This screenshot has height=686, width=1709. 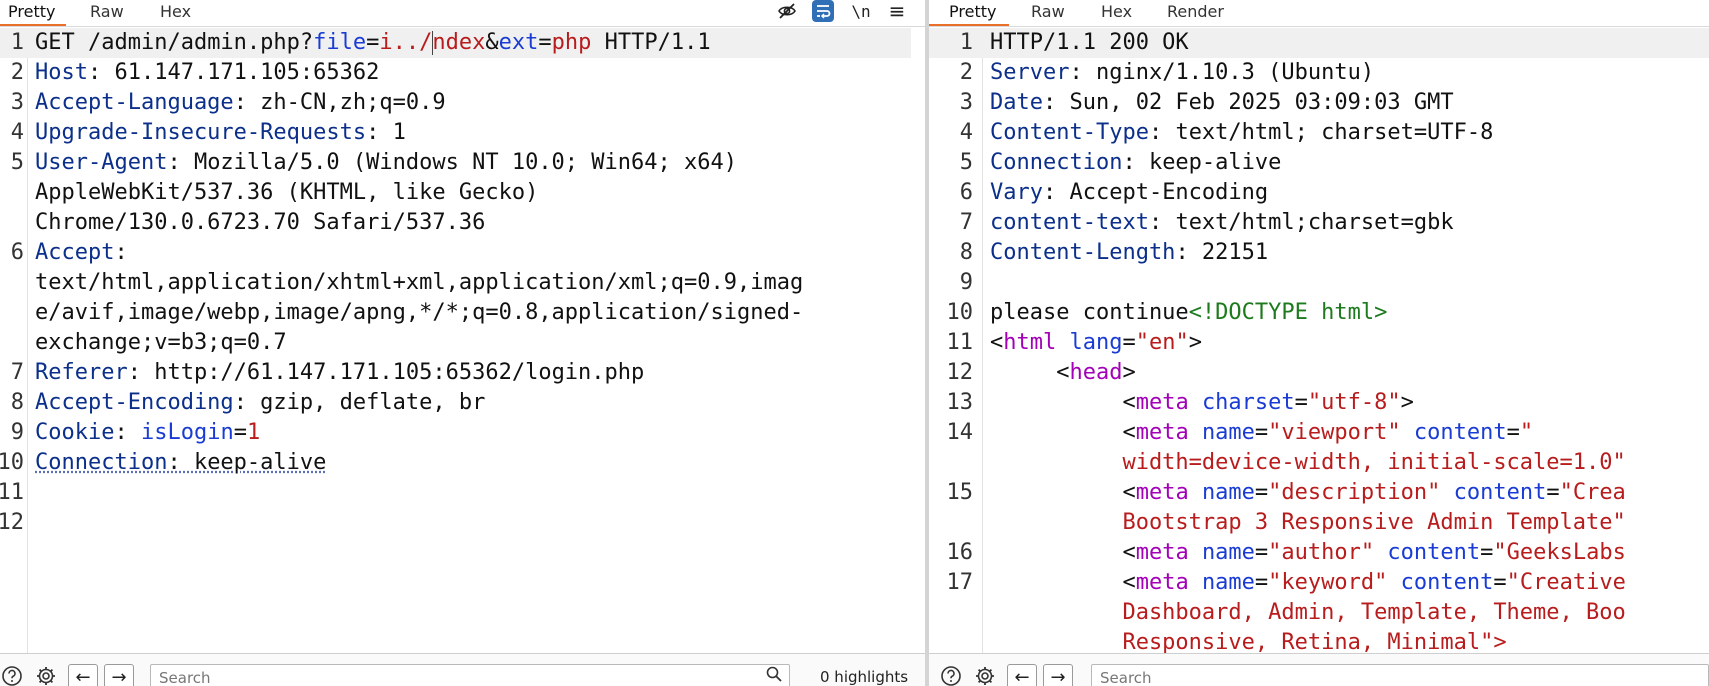 What do you see at coordinates (201, 132) in the screenshot?
I see `header-key: Upgrade-Insecure-Requests` at bounding box center [201, 132].